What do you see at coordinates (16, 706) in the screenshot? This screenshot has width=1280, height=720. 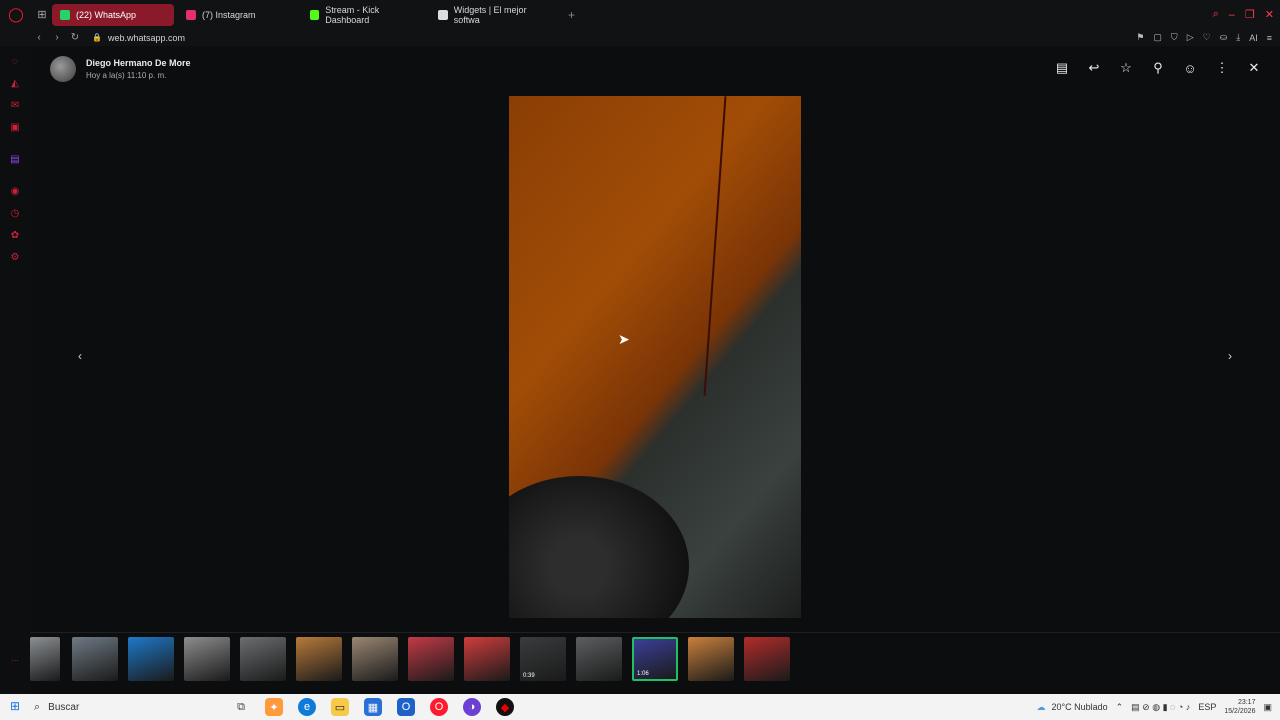 I see `windows-start-icon: ⊞` at bounding box center [16, 706].